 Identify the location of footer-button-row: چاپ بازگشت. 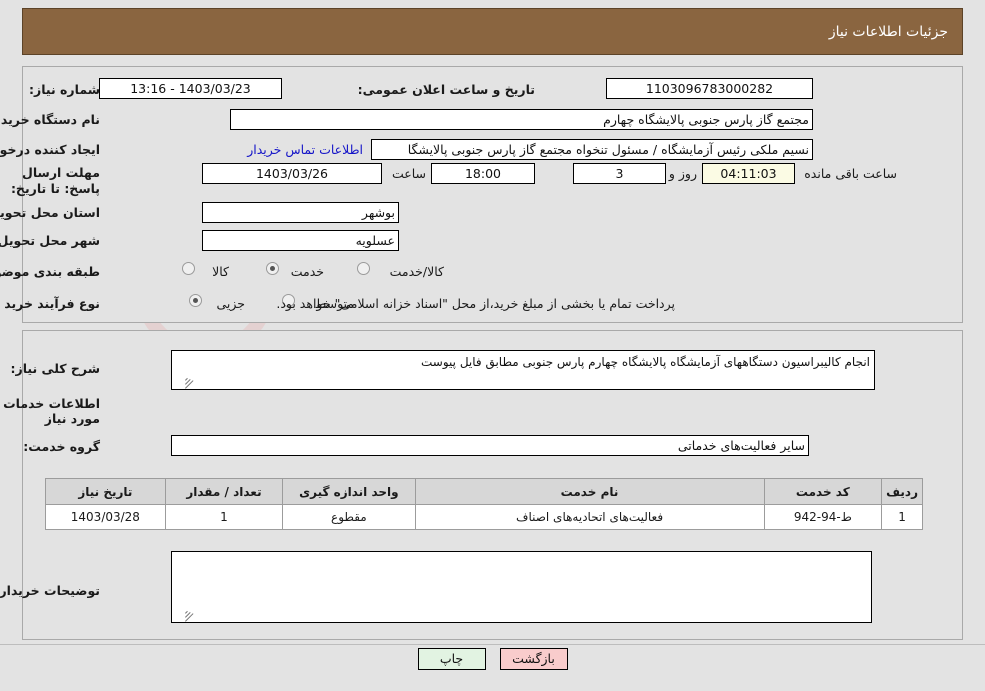
(492, 659).